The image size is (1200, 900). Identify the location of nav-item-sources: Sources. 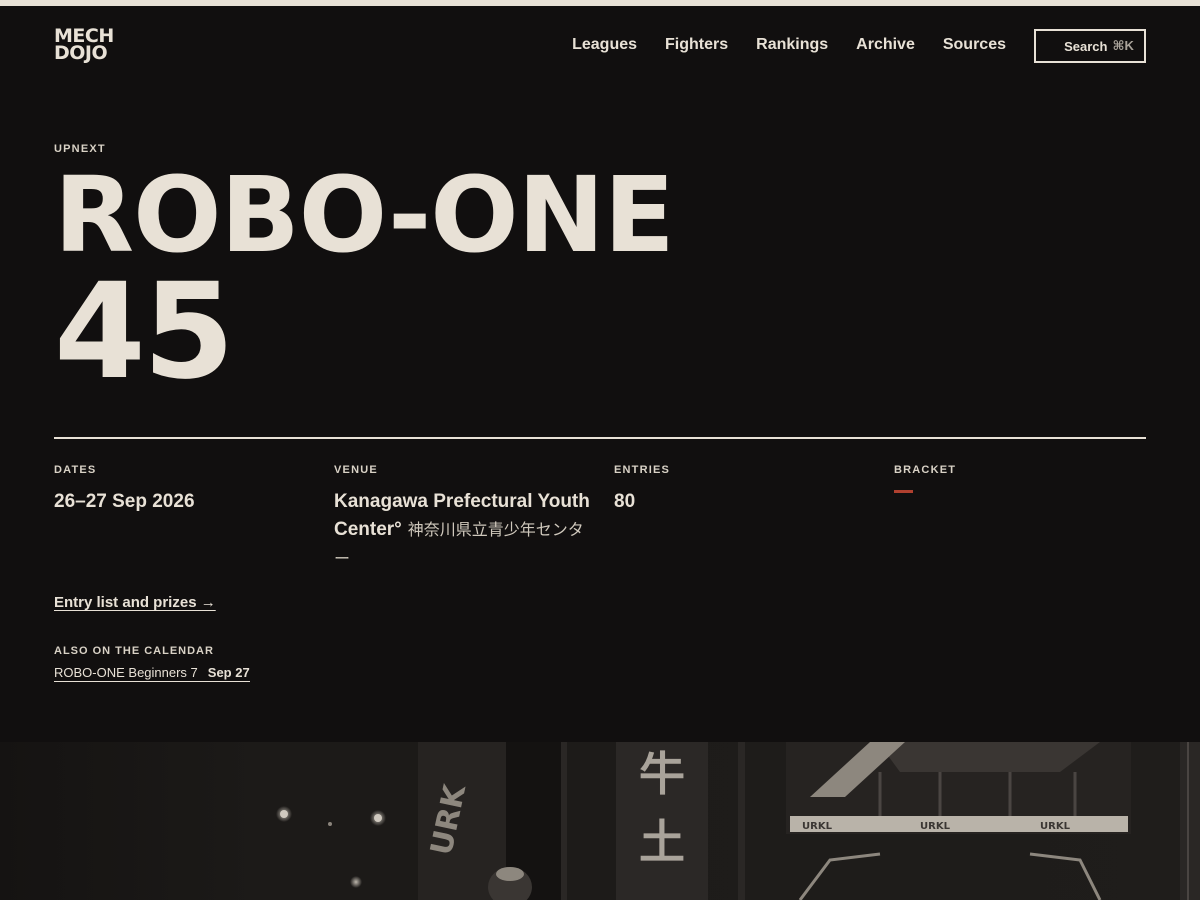
(974, 45).